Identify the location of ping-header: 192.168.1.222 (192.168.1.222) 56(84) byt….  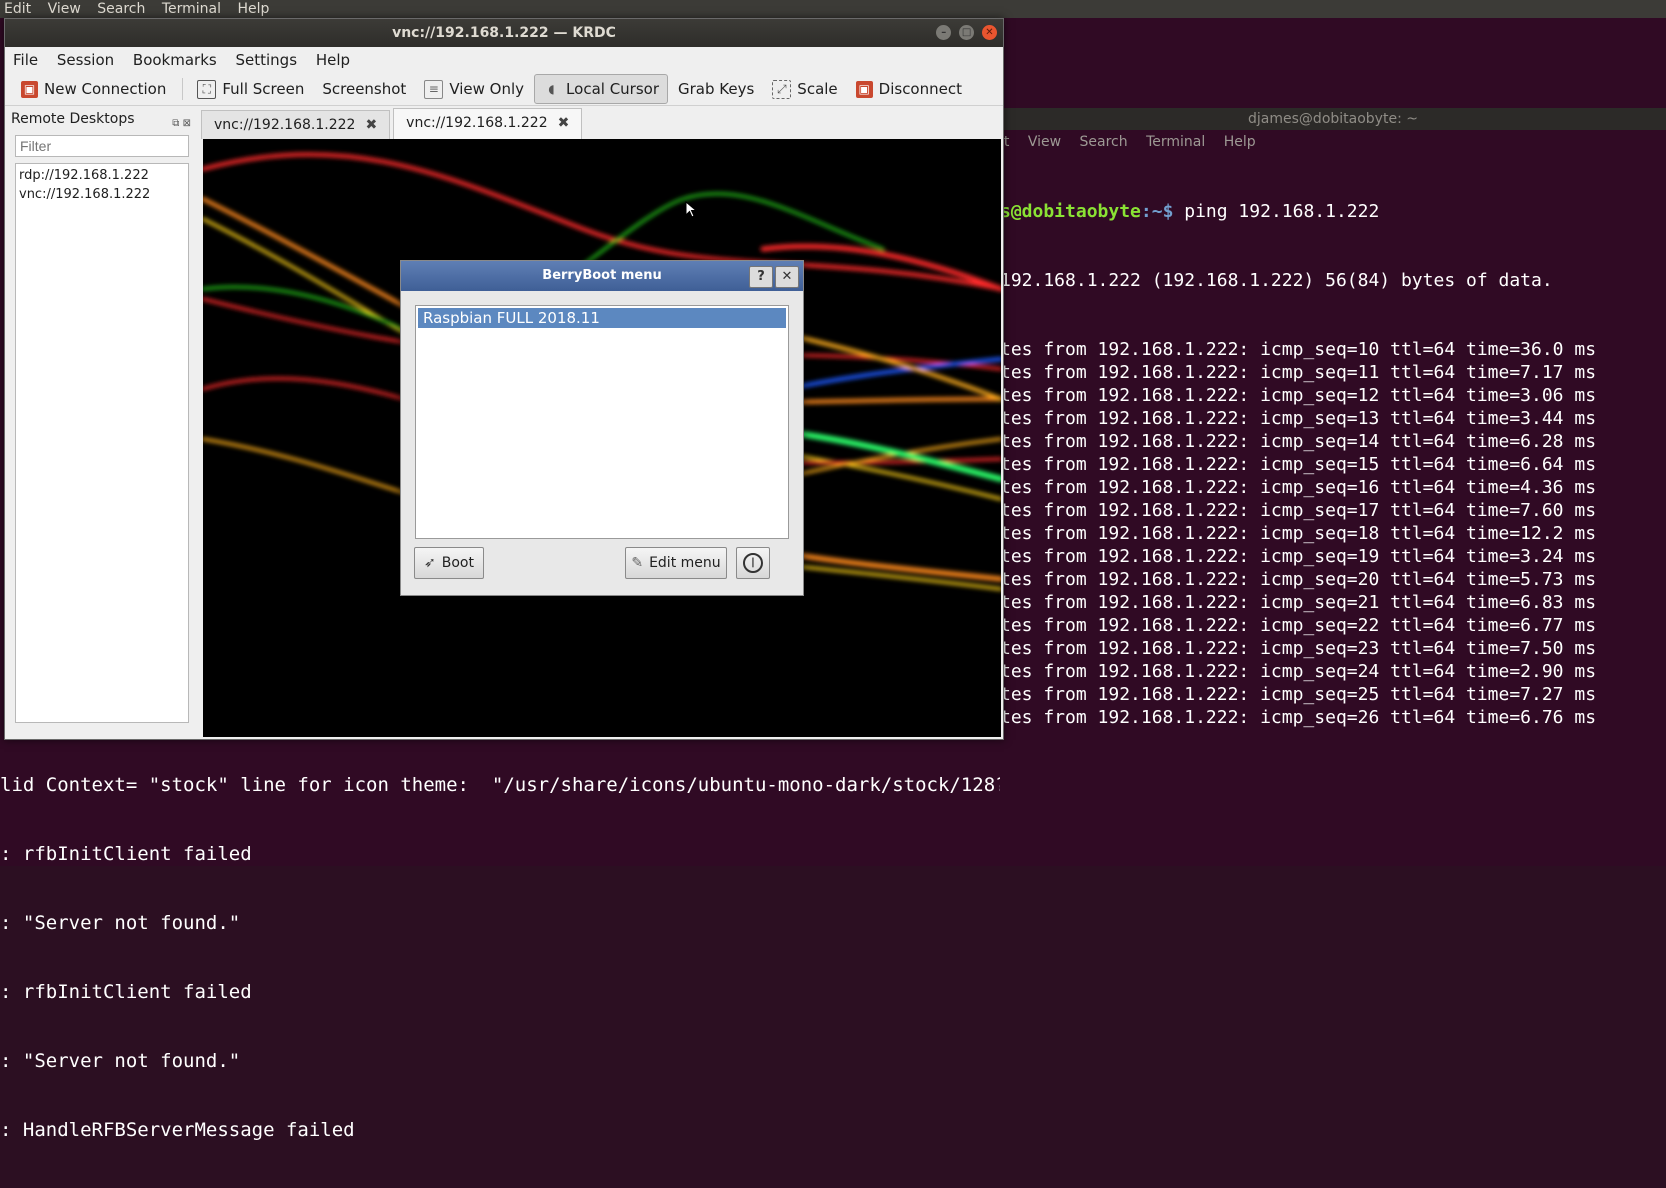
(1276, 280).